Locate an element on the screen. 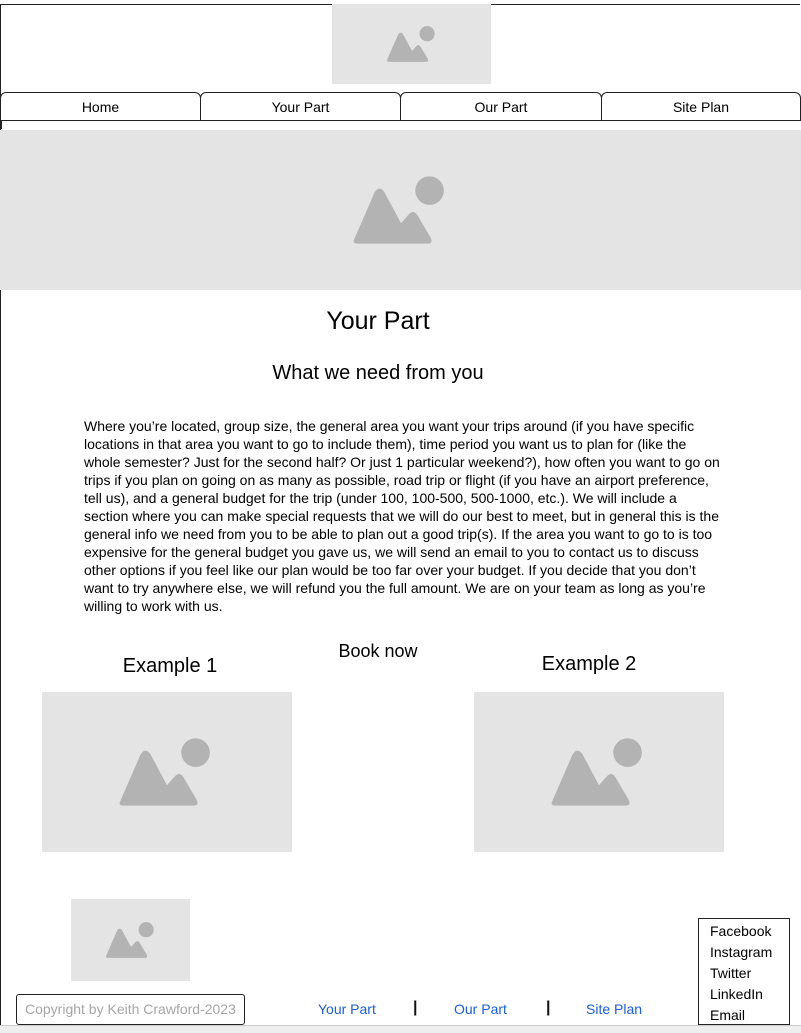  main-nav: Home Your Part Our Part Site Plan is located at coordinates (400, 106).